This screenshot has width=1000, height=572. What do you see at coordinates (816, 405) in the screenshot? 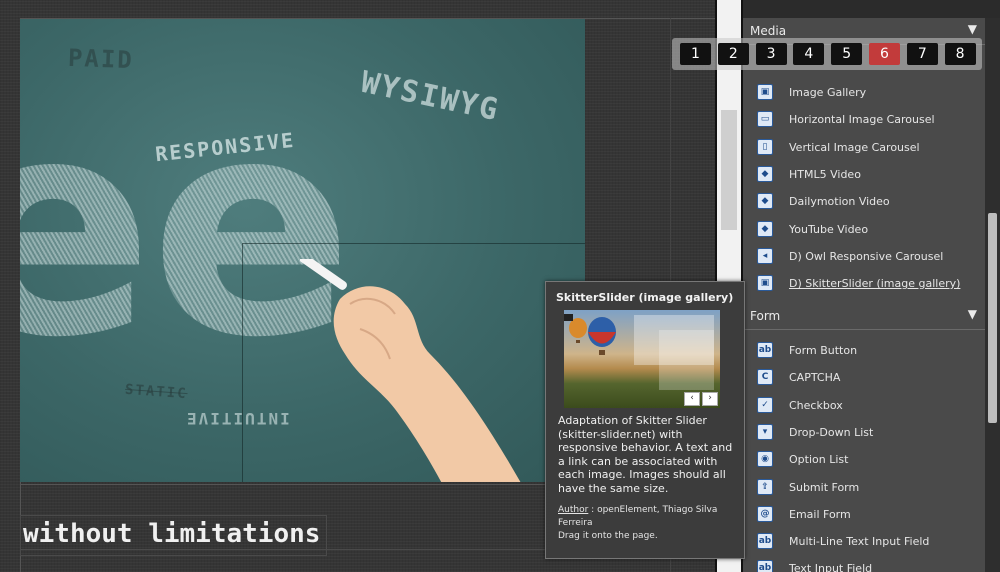
I see `panel-item-label: Checkbox` at bounding box center [816, 405].